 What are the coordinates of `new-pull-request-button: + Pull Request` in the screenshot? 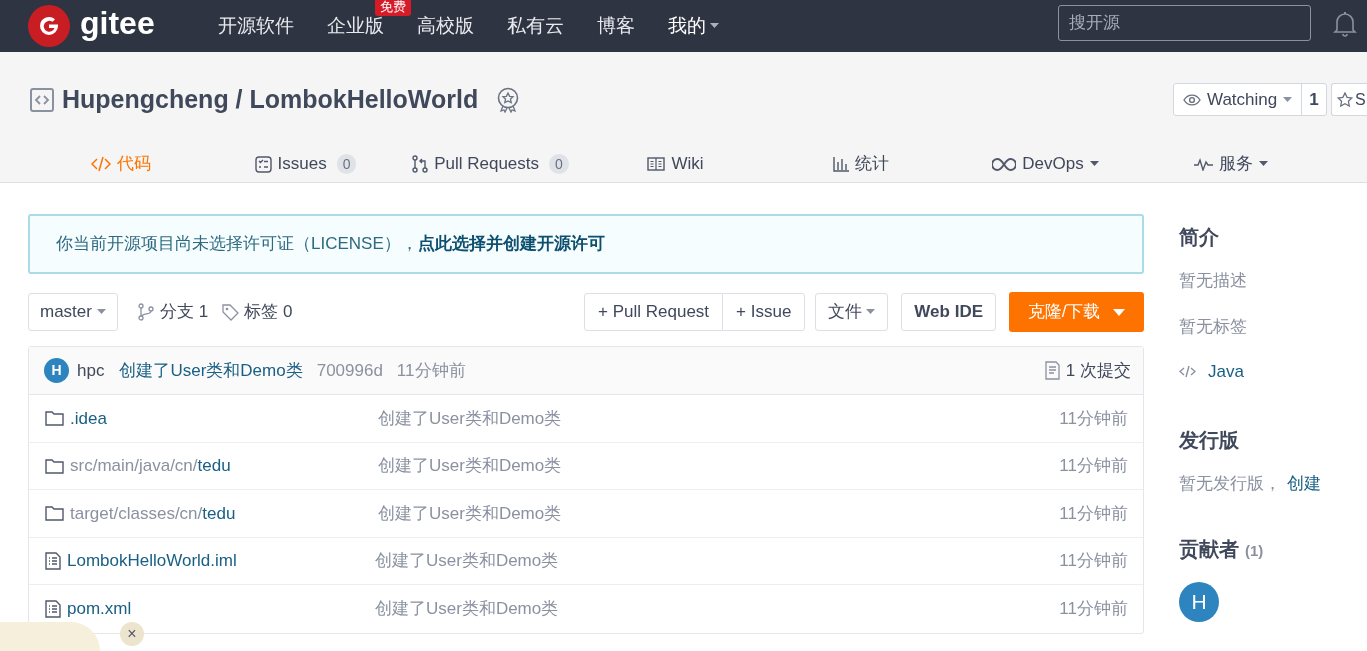 It's located at (654, 312).